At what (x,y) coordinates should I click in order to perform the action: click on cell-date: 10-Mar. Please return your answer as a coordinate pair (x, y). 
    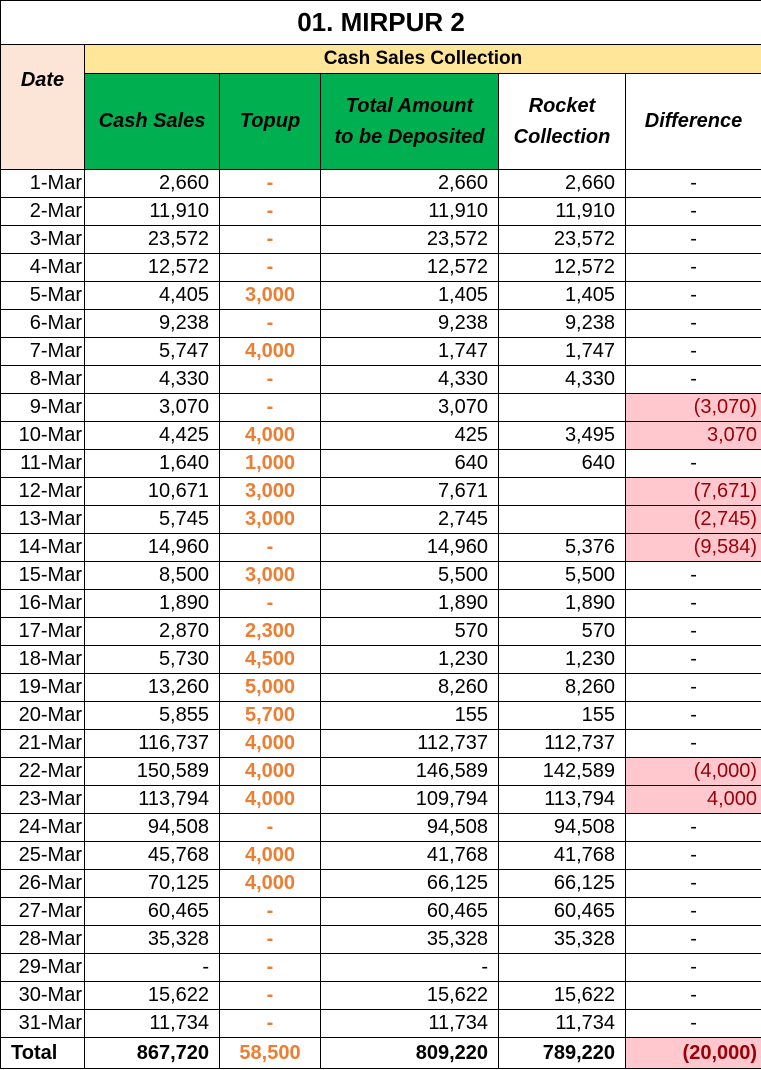
    Looking at the image, I should click on (42, 435).